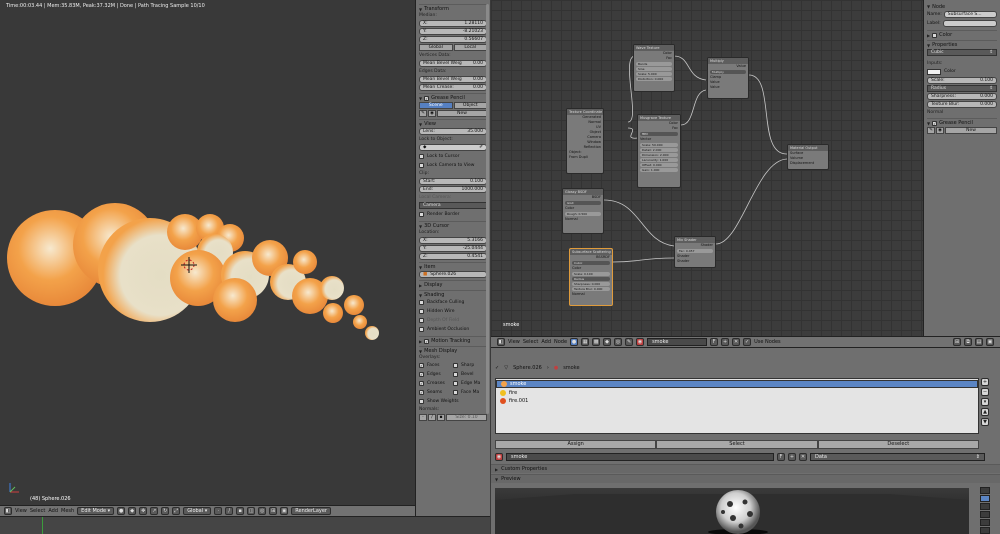 The image size is (1000, 534). Describe the element at coordinates (453, 329) in the screenshot. I see `ambient-occlusion-checkbox: Ambient Occlusion` at that location.